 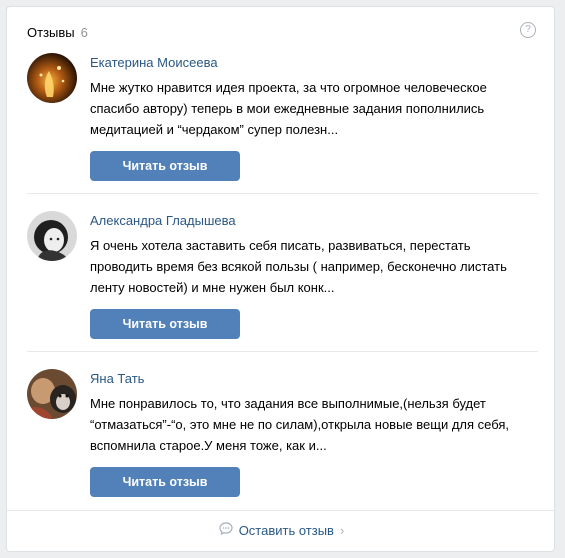 What do you see at coordinates (226, 530) in the screenshot?
I see `comment-icon` at bounding box center [226, 530].